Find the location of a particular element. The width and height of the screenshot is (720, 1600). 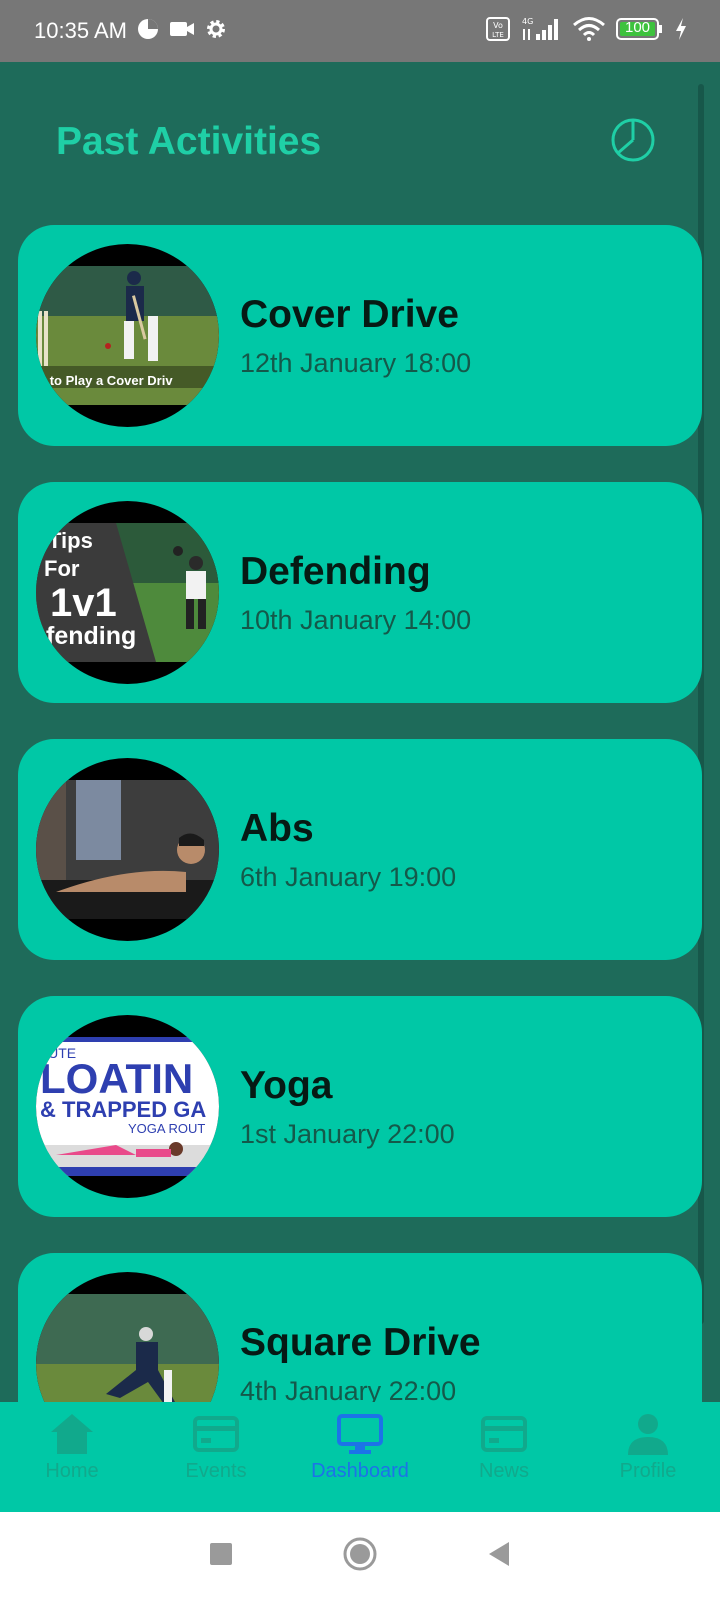

thumbnail-caption: & TRAPPED GA is located at coordinates (123, 1109).